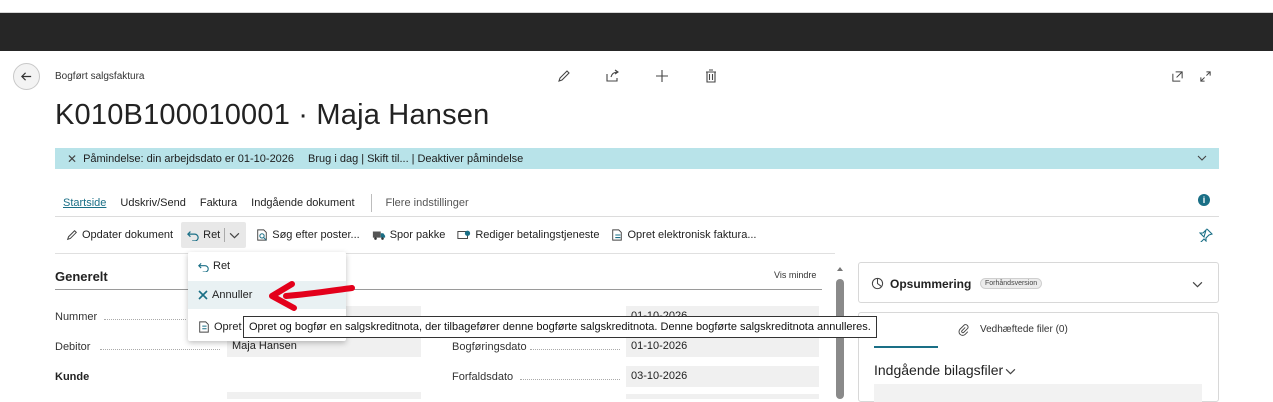 This screenshot has width=1273, height=402. I want to click on section-title-generelt: Generelt, so click(81, 276).